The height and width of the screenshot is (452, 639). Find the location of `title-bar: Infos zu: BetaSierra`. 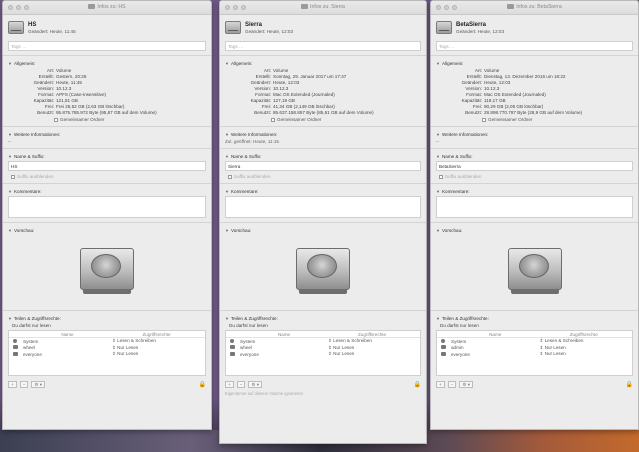

title-bar: Infos zu: BetaSierra is located at coordinates (534, 8).